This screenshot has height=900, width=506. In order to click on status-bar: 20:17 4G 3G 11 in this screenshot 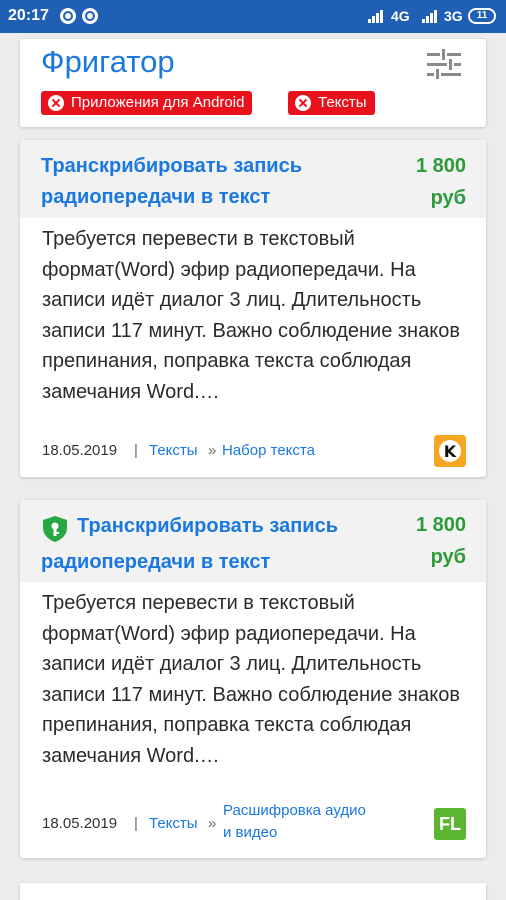, I will do `click(253, 16)`.